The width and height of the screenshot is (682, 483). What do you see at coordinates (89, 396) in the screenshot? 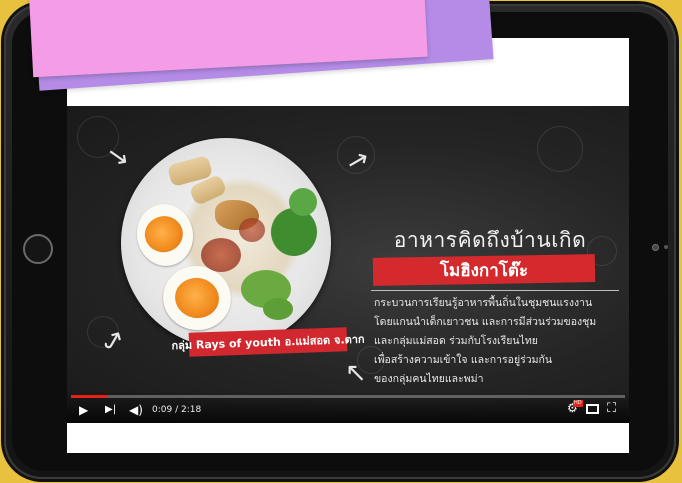
I see `progress-fill` at bounding box center [89, 396].